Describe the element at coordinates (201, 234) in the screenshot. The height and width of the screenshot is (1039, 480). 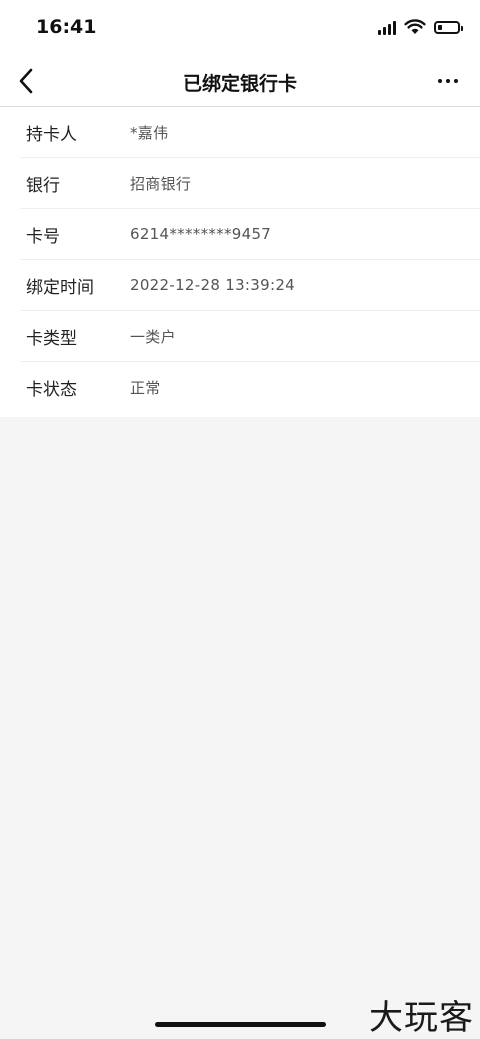
I see `info-value: 6214********9457` at that location.